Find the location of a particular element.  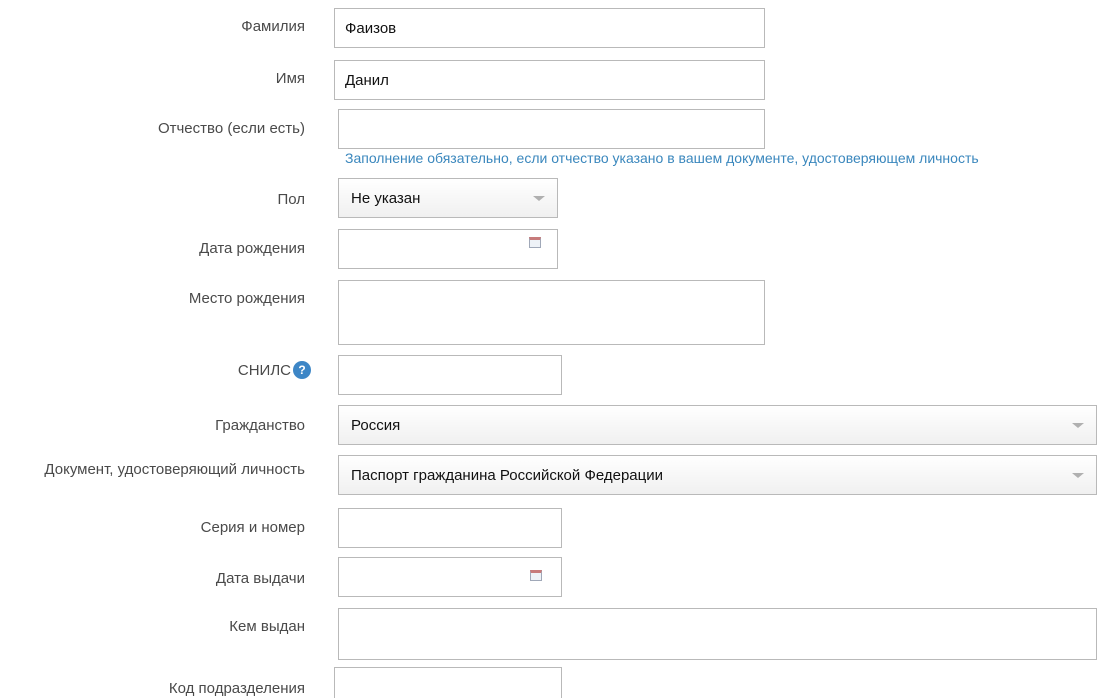

gender-select-value: Не указан is located at coordinates (386, 198).